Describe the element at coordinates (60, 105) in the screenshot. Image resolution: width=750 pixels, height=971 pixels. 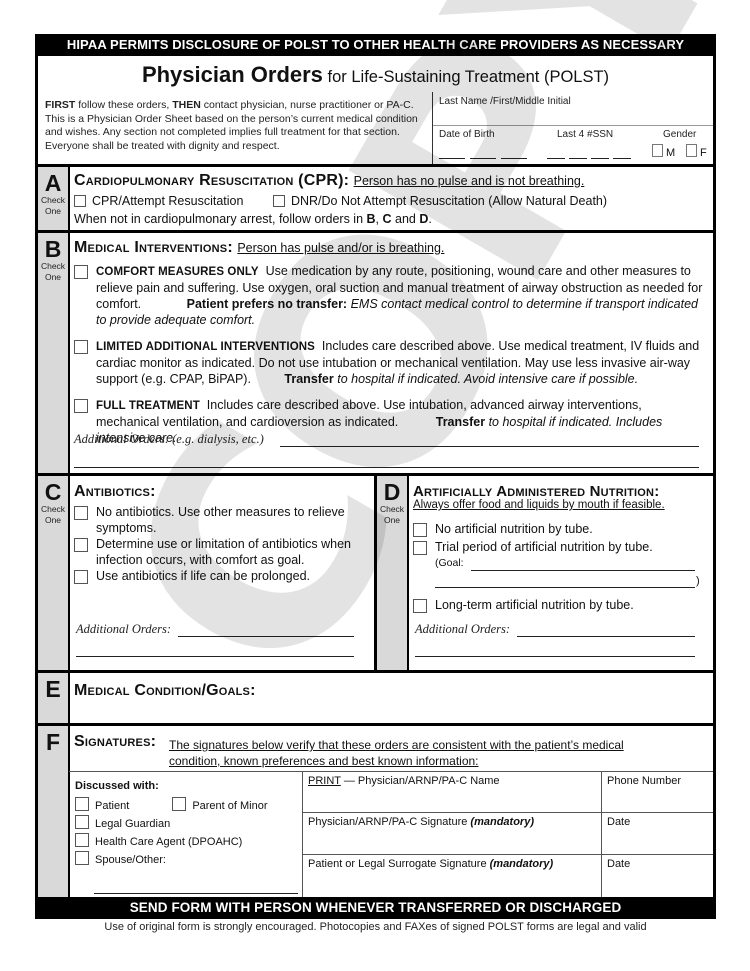
I see `intro-first: FIRST` at that location.